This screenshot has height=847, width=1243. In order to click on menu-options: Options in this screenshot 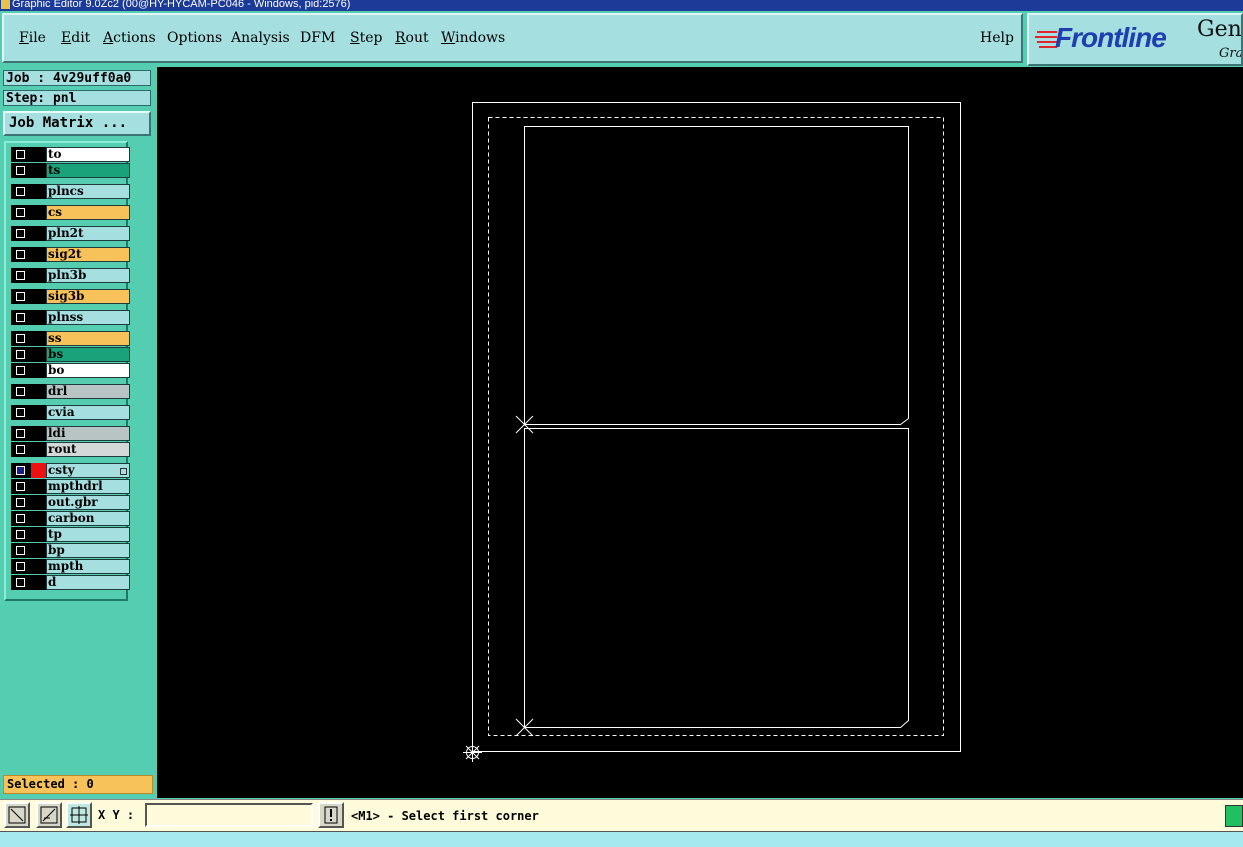, I will do `click(194, 38)`.